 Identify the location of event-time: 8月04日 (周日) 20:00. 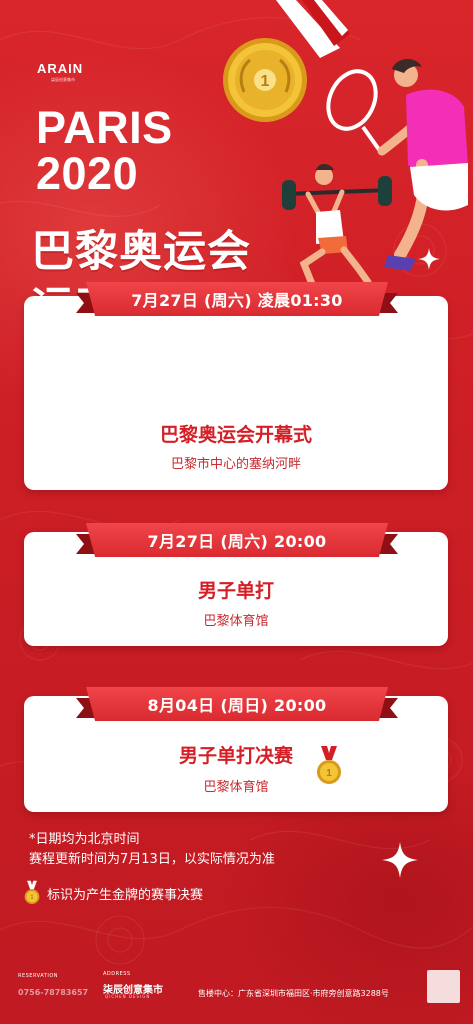
(237, 704).